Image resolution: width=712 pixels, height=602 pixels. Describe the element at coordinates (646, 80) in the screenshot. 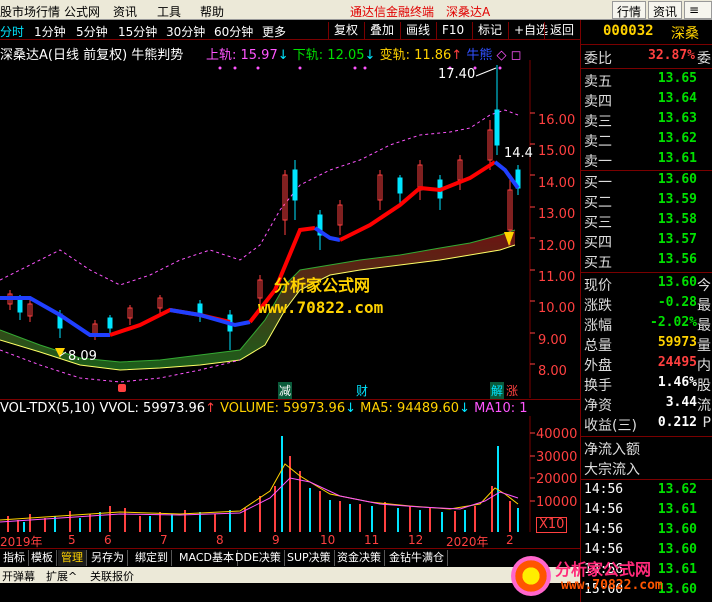

I see `ask-row: 卖五 13.65` at that location.